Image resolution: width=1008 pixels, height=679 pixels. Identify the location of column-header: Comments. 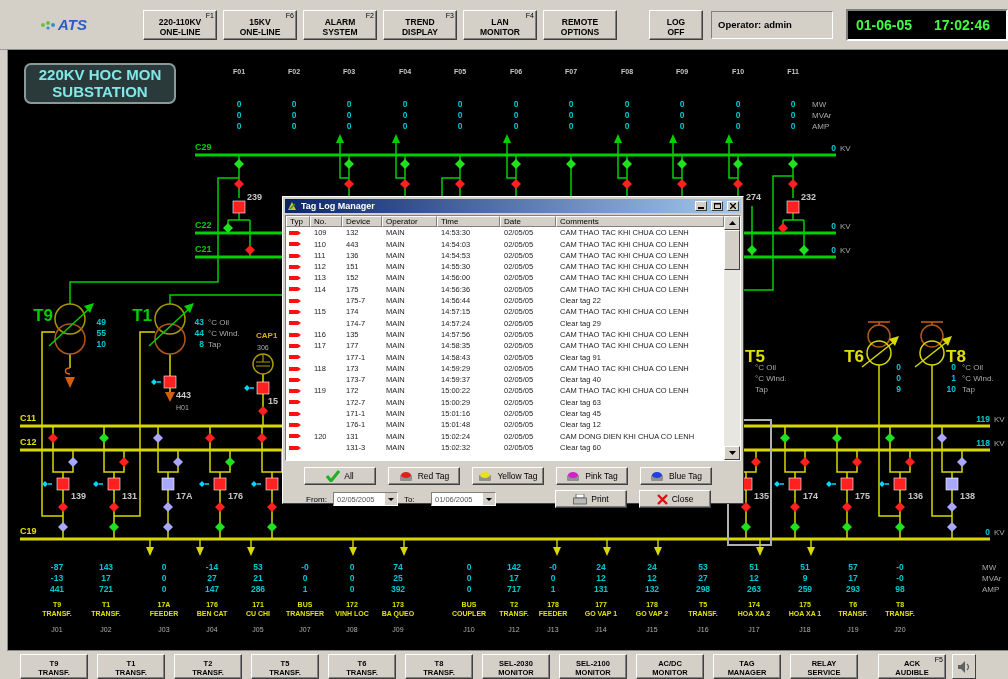
(640, 222).